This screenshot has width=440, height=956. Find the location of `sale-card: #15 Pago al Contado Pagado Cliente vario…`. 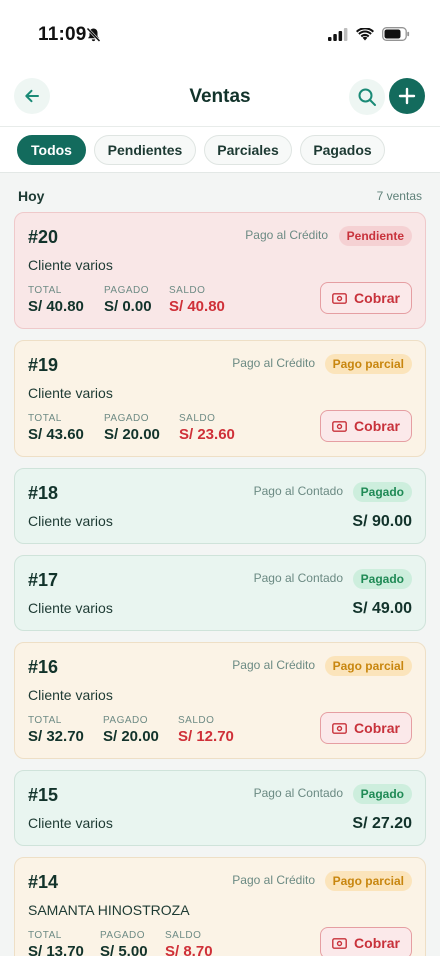

sale-card: #15 Pago al Contado Pagado Cliente vario… is located at coordinates (220, 808).